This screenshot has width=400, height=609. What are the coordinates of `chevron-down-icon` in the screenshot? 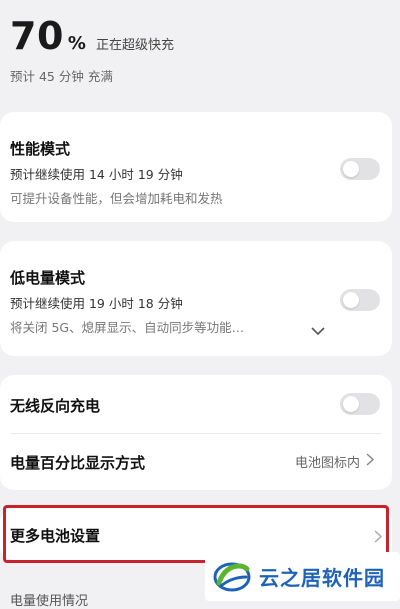 It's located at (318, 330).